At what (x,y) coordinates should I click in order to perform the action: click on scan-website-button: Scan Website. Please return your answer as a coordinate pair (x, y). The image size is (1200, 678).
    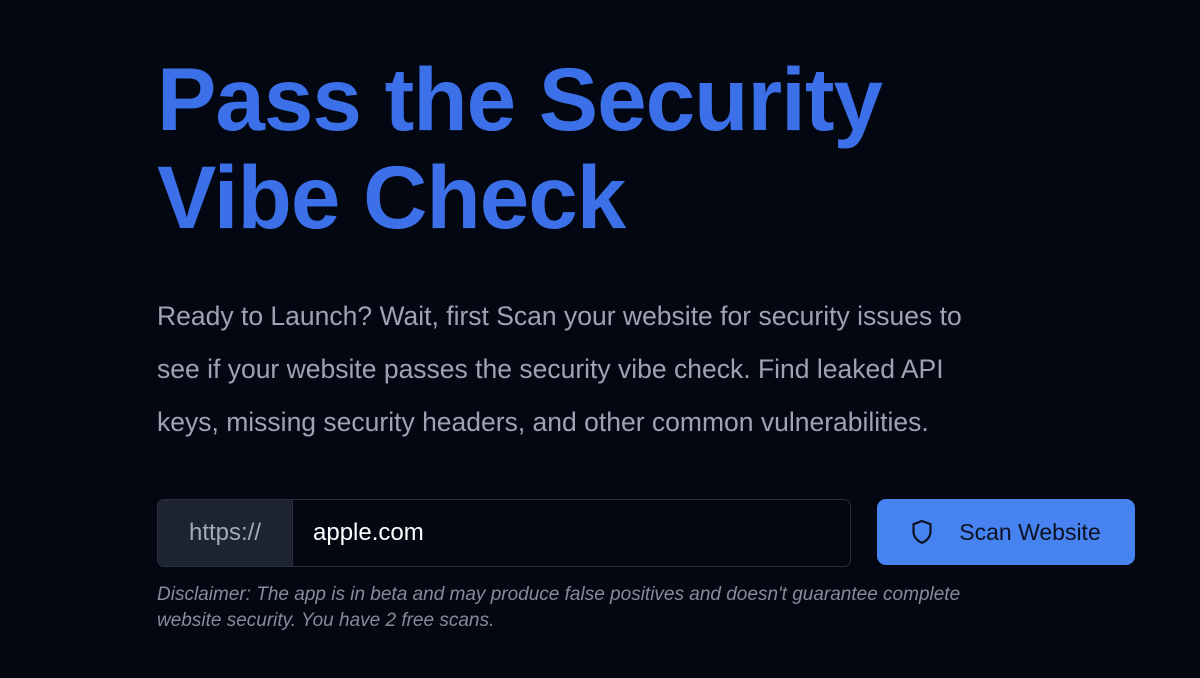
    Looking at the image, I should click on (1006, 532).